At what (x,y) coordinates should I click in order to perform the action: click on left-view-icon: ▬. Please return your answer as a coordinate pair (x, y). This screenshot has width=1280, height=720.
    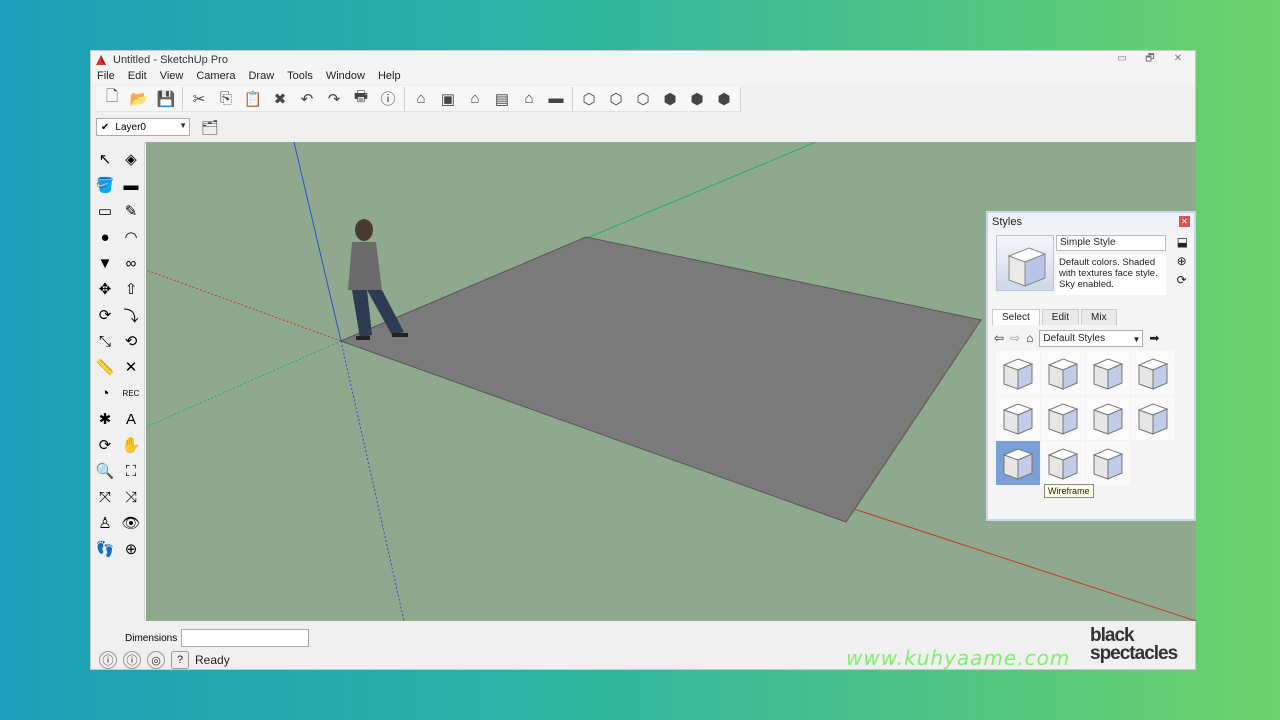
    Looking at the image, I should click on (556, 99).